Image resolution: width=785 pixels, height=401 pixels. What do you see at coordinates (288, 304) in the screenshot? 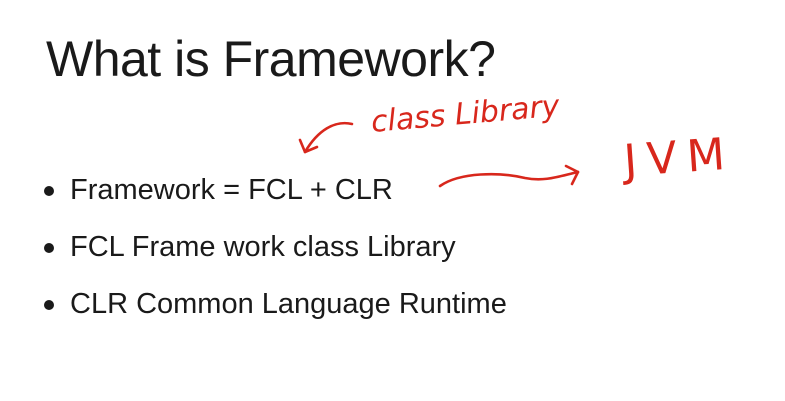
I see `bullet-text: CLR Common Language Runtime` at bounding box center [288, 304].